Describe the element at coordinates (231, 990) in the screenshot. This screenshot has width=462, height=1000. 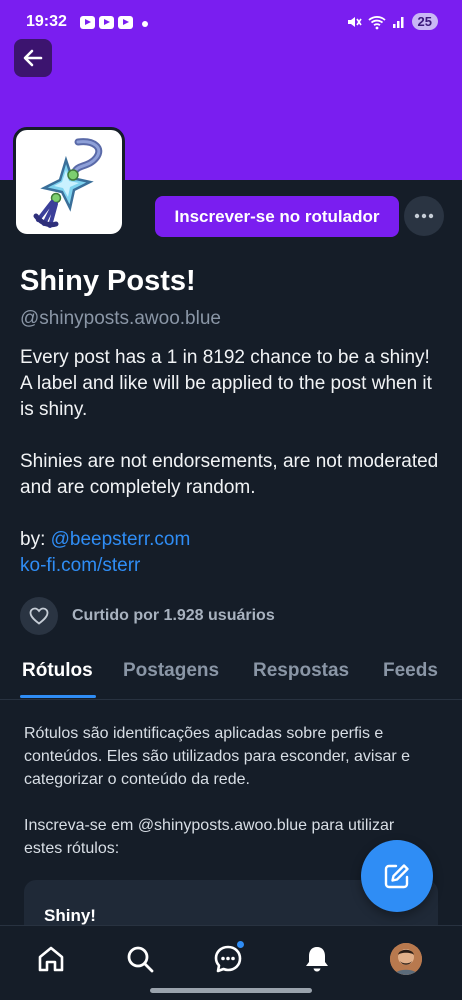
I see `home-indicator` at that location.